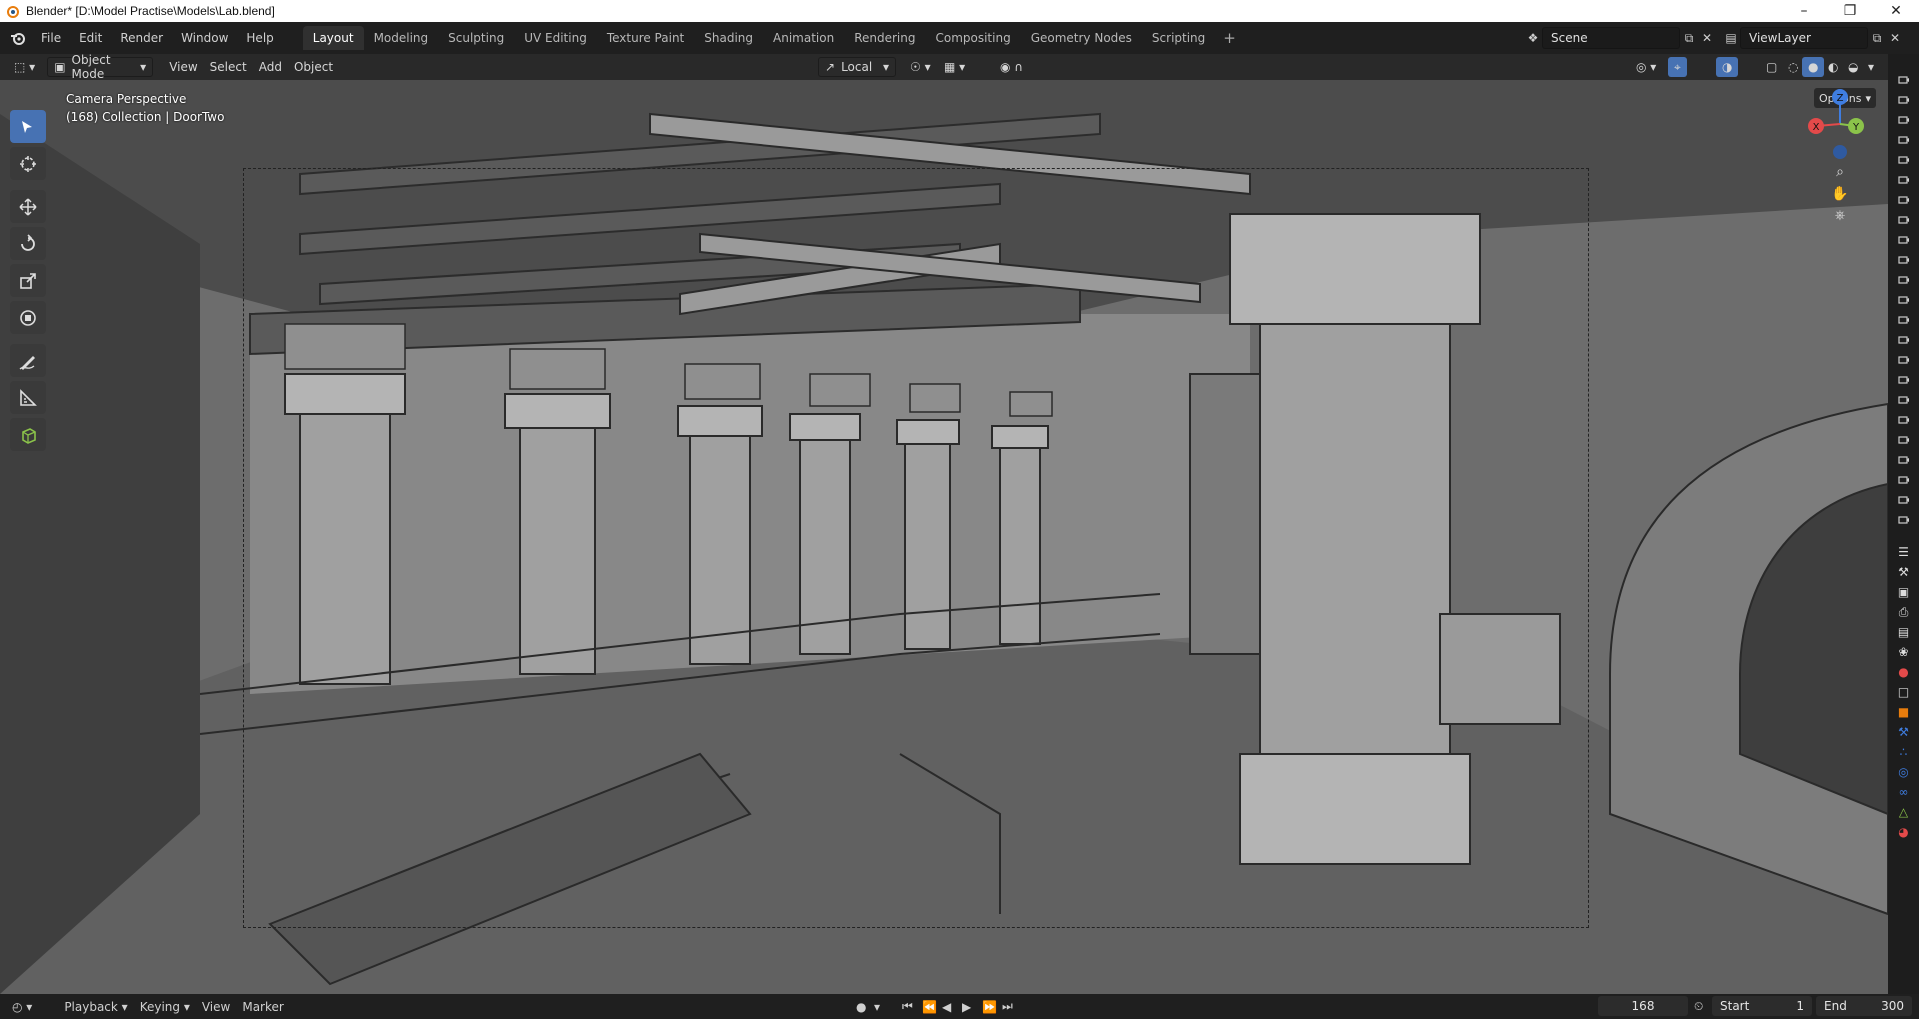 Image resolution: width=1919 pixels, height=1019 pixels. What do you see at coordinates (262, 1007) in the screenshot?
I see `marker-menu: Marker` at bounding box center [262, 1007].